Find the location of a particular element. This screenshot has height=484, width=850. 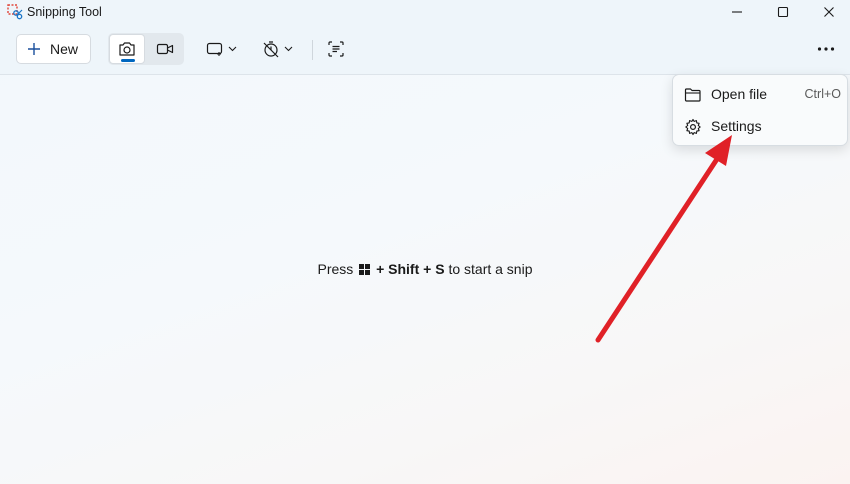

snipping-tool-app-icon is located at coordinates (15, 12).